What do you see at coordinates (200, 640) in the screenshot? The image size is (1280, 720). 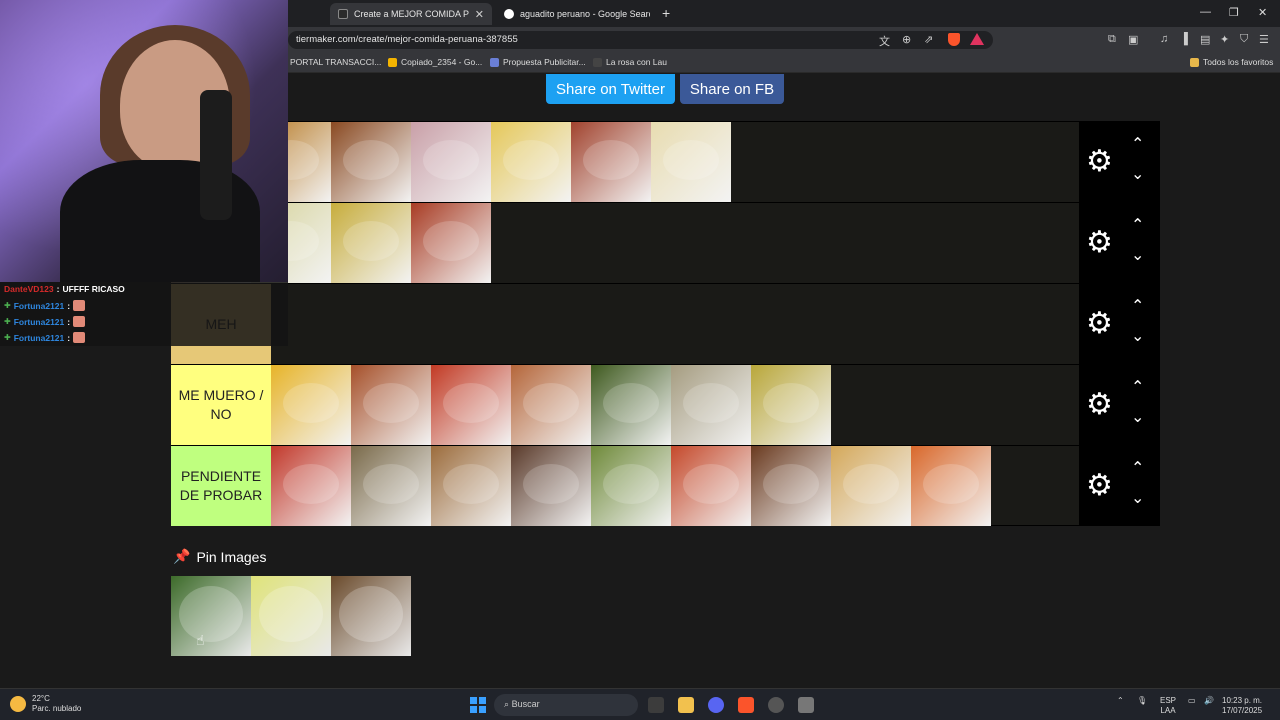 I see `mouse-cursor-icon: ☝` at bounding box center [200, 640].